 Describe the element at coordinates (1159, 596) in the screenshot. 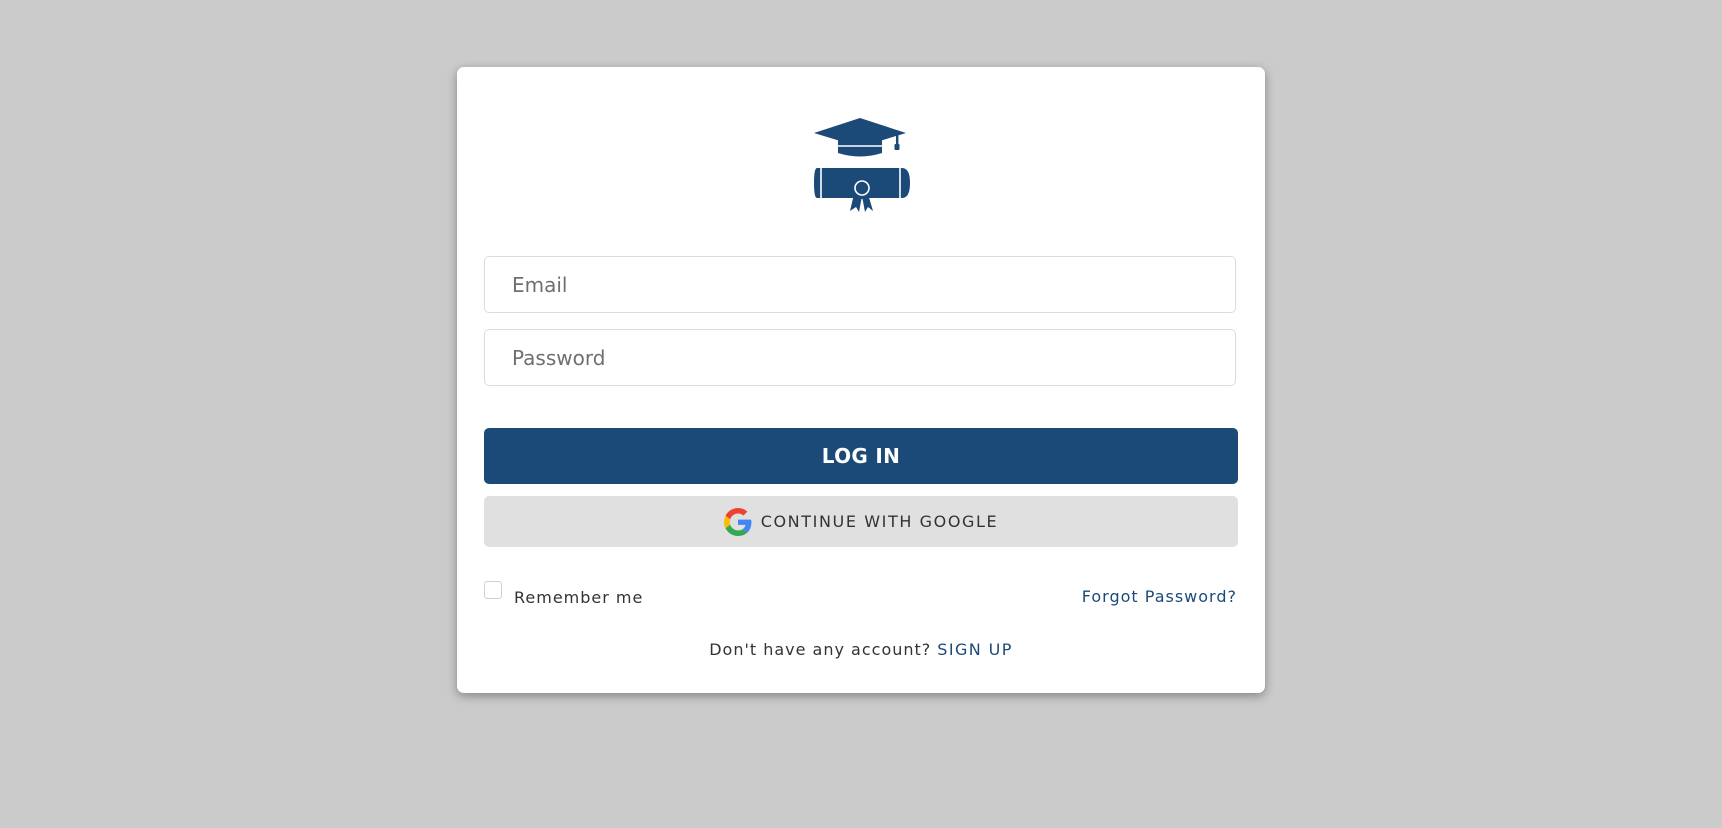

I see `forgot-password-link: Forgot Password?` at that location.